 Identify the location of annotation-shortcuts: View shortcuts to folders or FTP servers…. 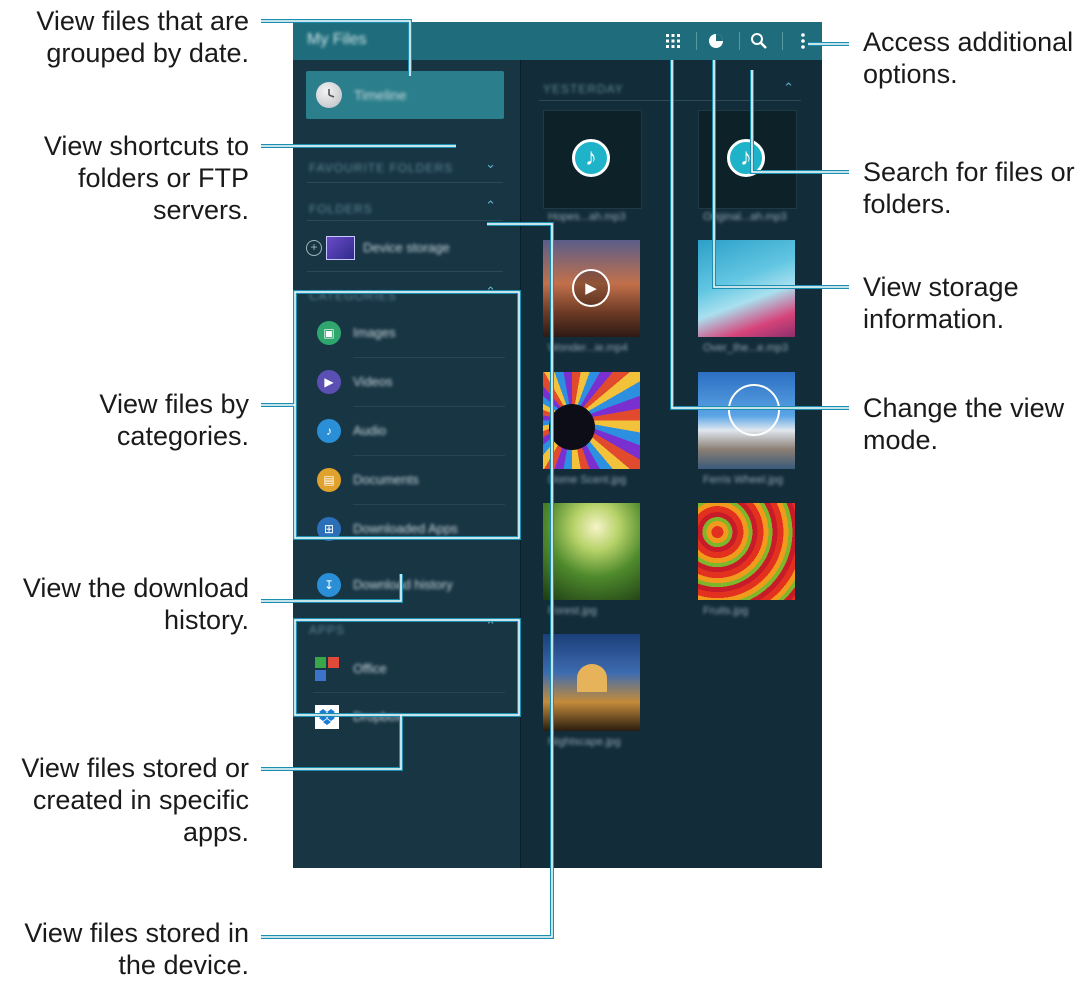
(146, 178).